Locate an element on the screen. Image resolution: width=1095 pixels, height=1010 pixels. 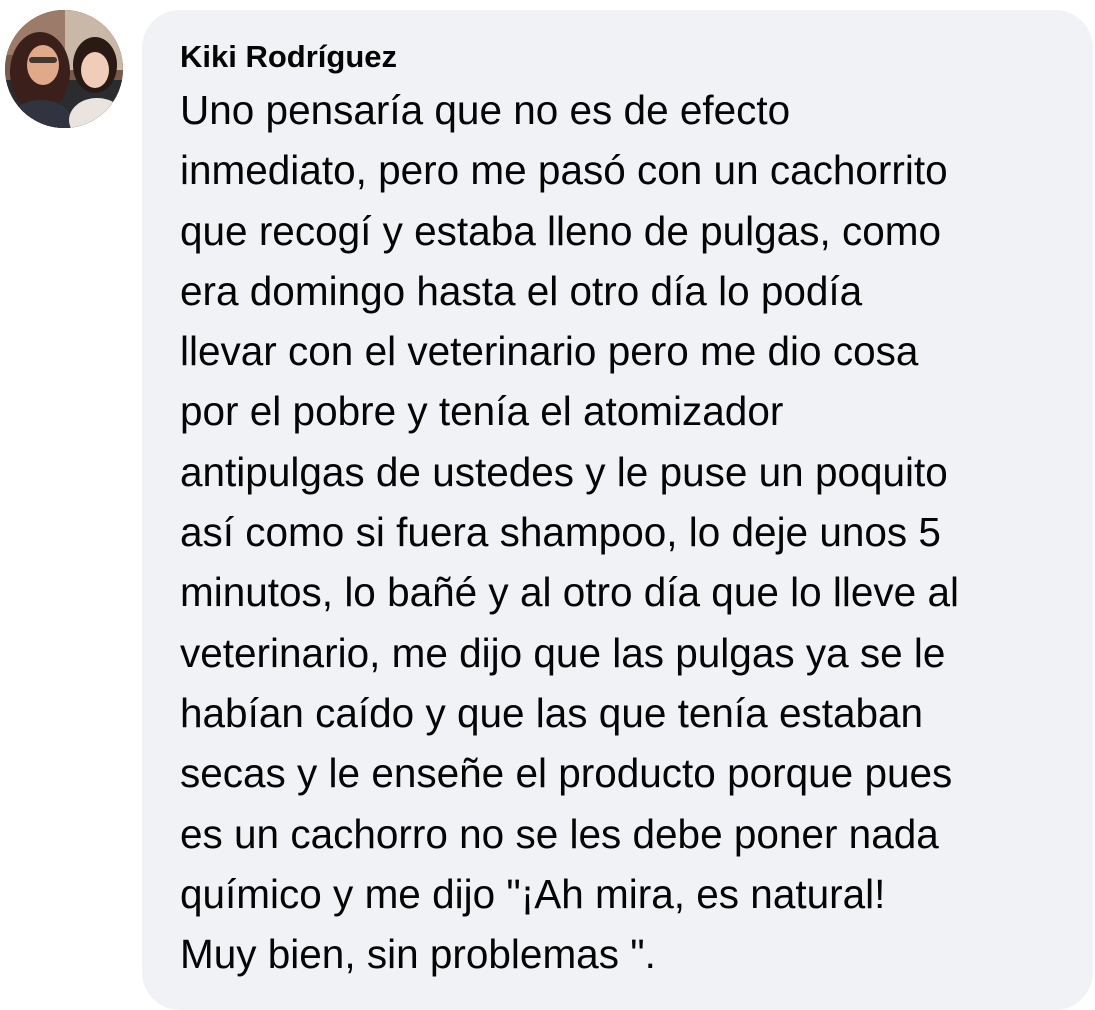
avatar is located at coordinates (64, 69).